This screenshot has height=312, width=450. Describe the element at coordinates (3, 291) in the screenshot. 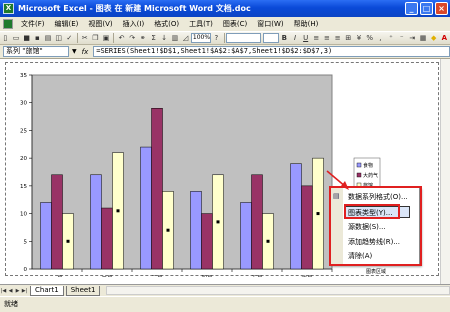

I see `first-sheet-icon: |◀` at that location.